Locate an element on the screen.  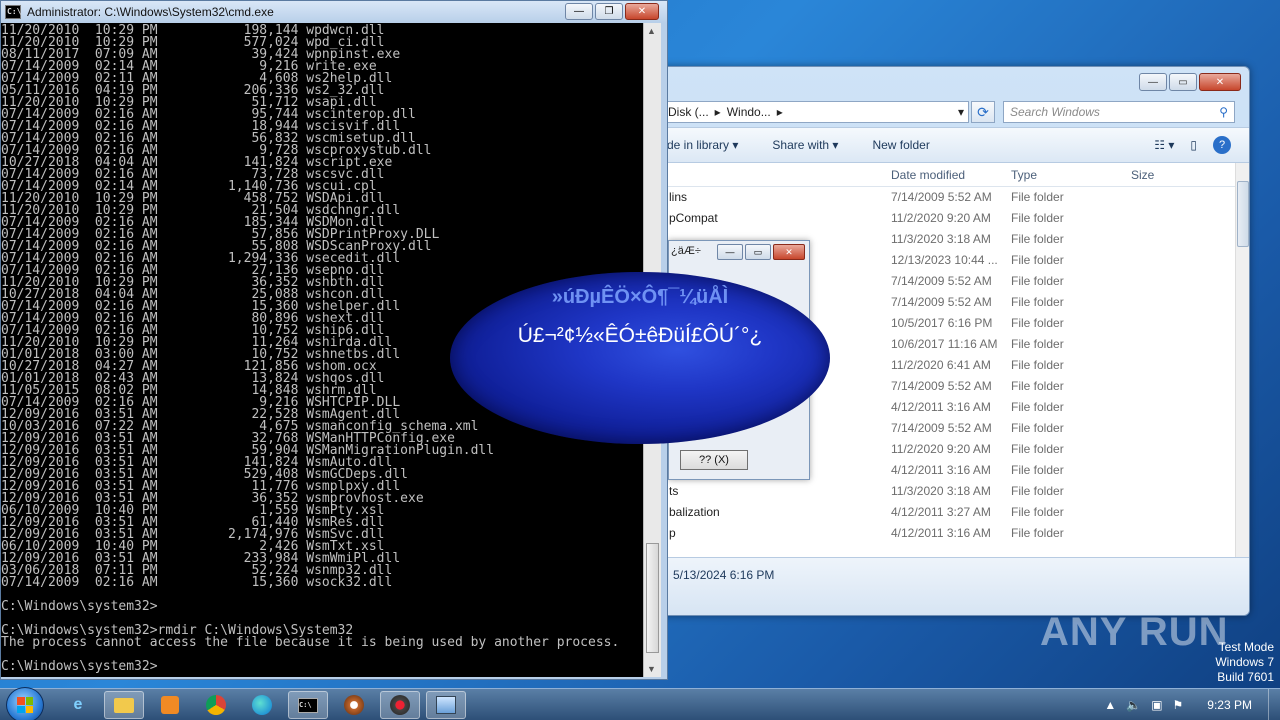
media-player-taskbar-button is located at coordinates (170, 705).